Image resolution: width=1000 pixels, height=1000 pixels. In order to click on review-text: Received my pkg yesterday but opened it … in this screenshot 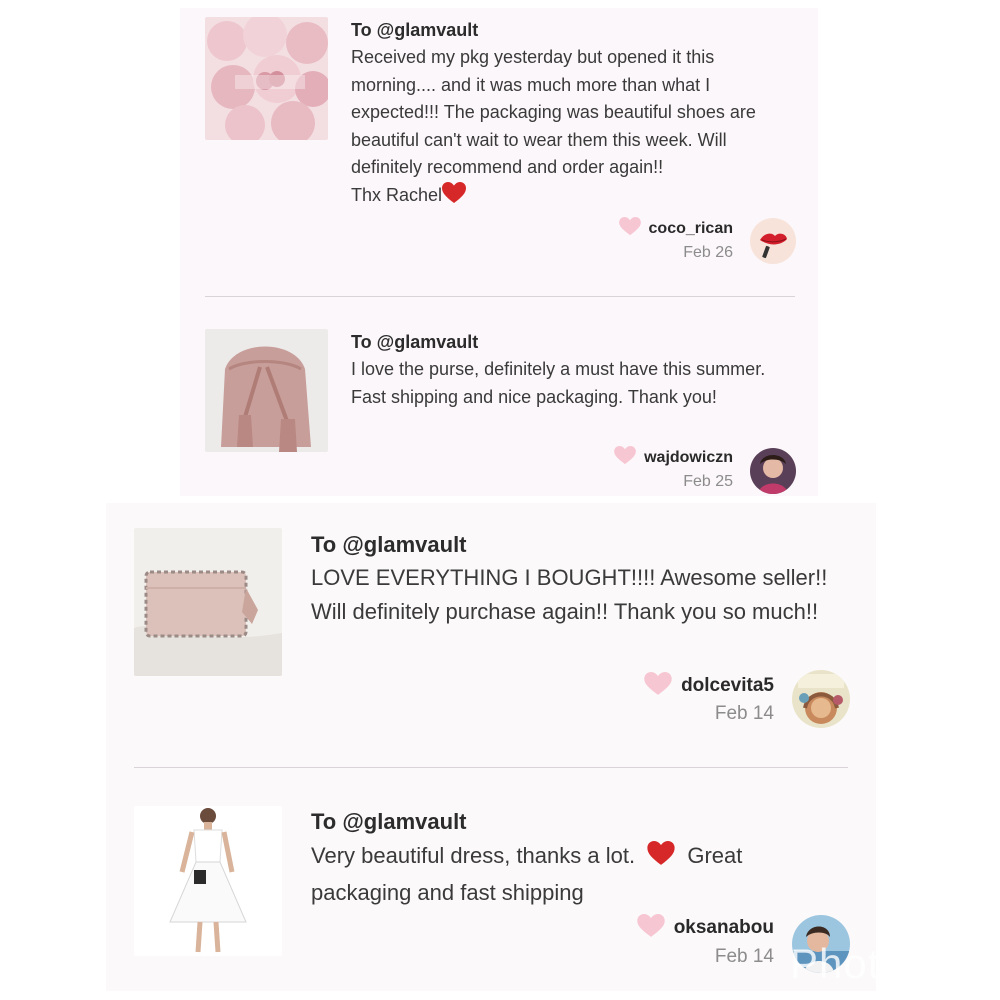, I will do `click(576, 128)`.